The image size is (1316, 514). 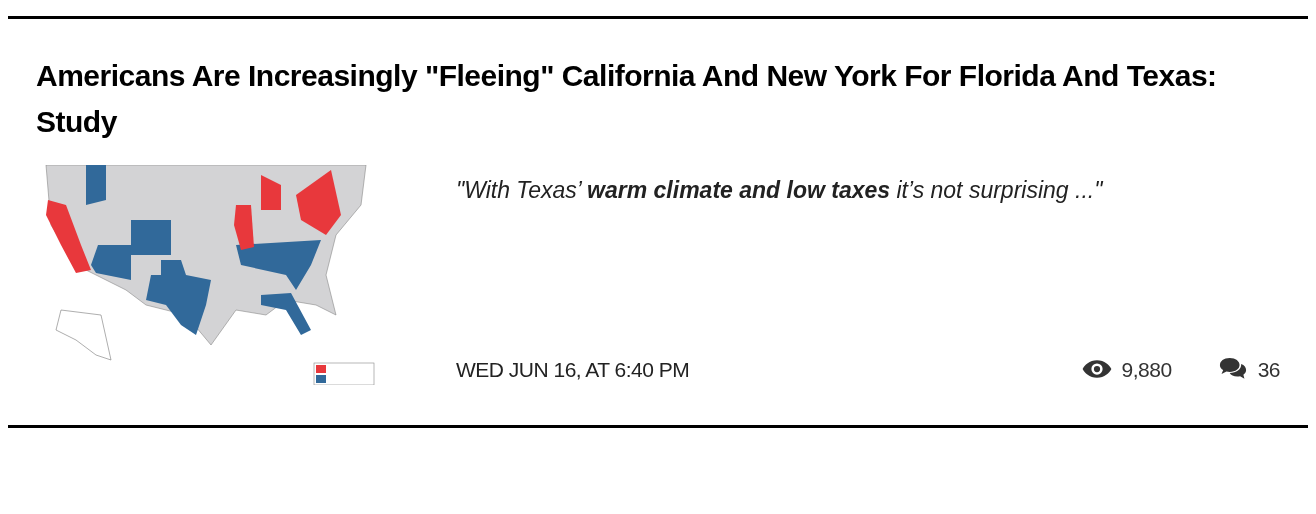 I want to click on article-excerpt: "With Texas’ warm climate and low taxes it’s not surprising ...", so click(x=780, y=190).